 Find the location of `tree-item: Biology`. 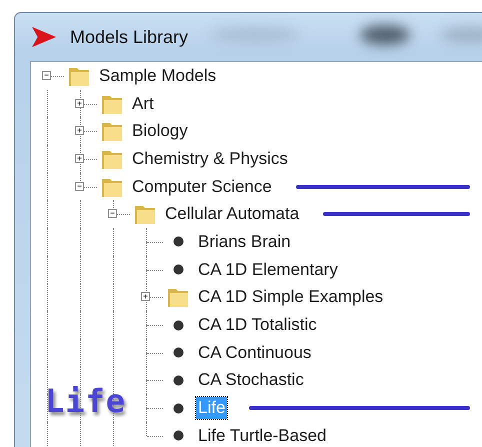

tree-item: Biology is located at coordinates (160, 131).